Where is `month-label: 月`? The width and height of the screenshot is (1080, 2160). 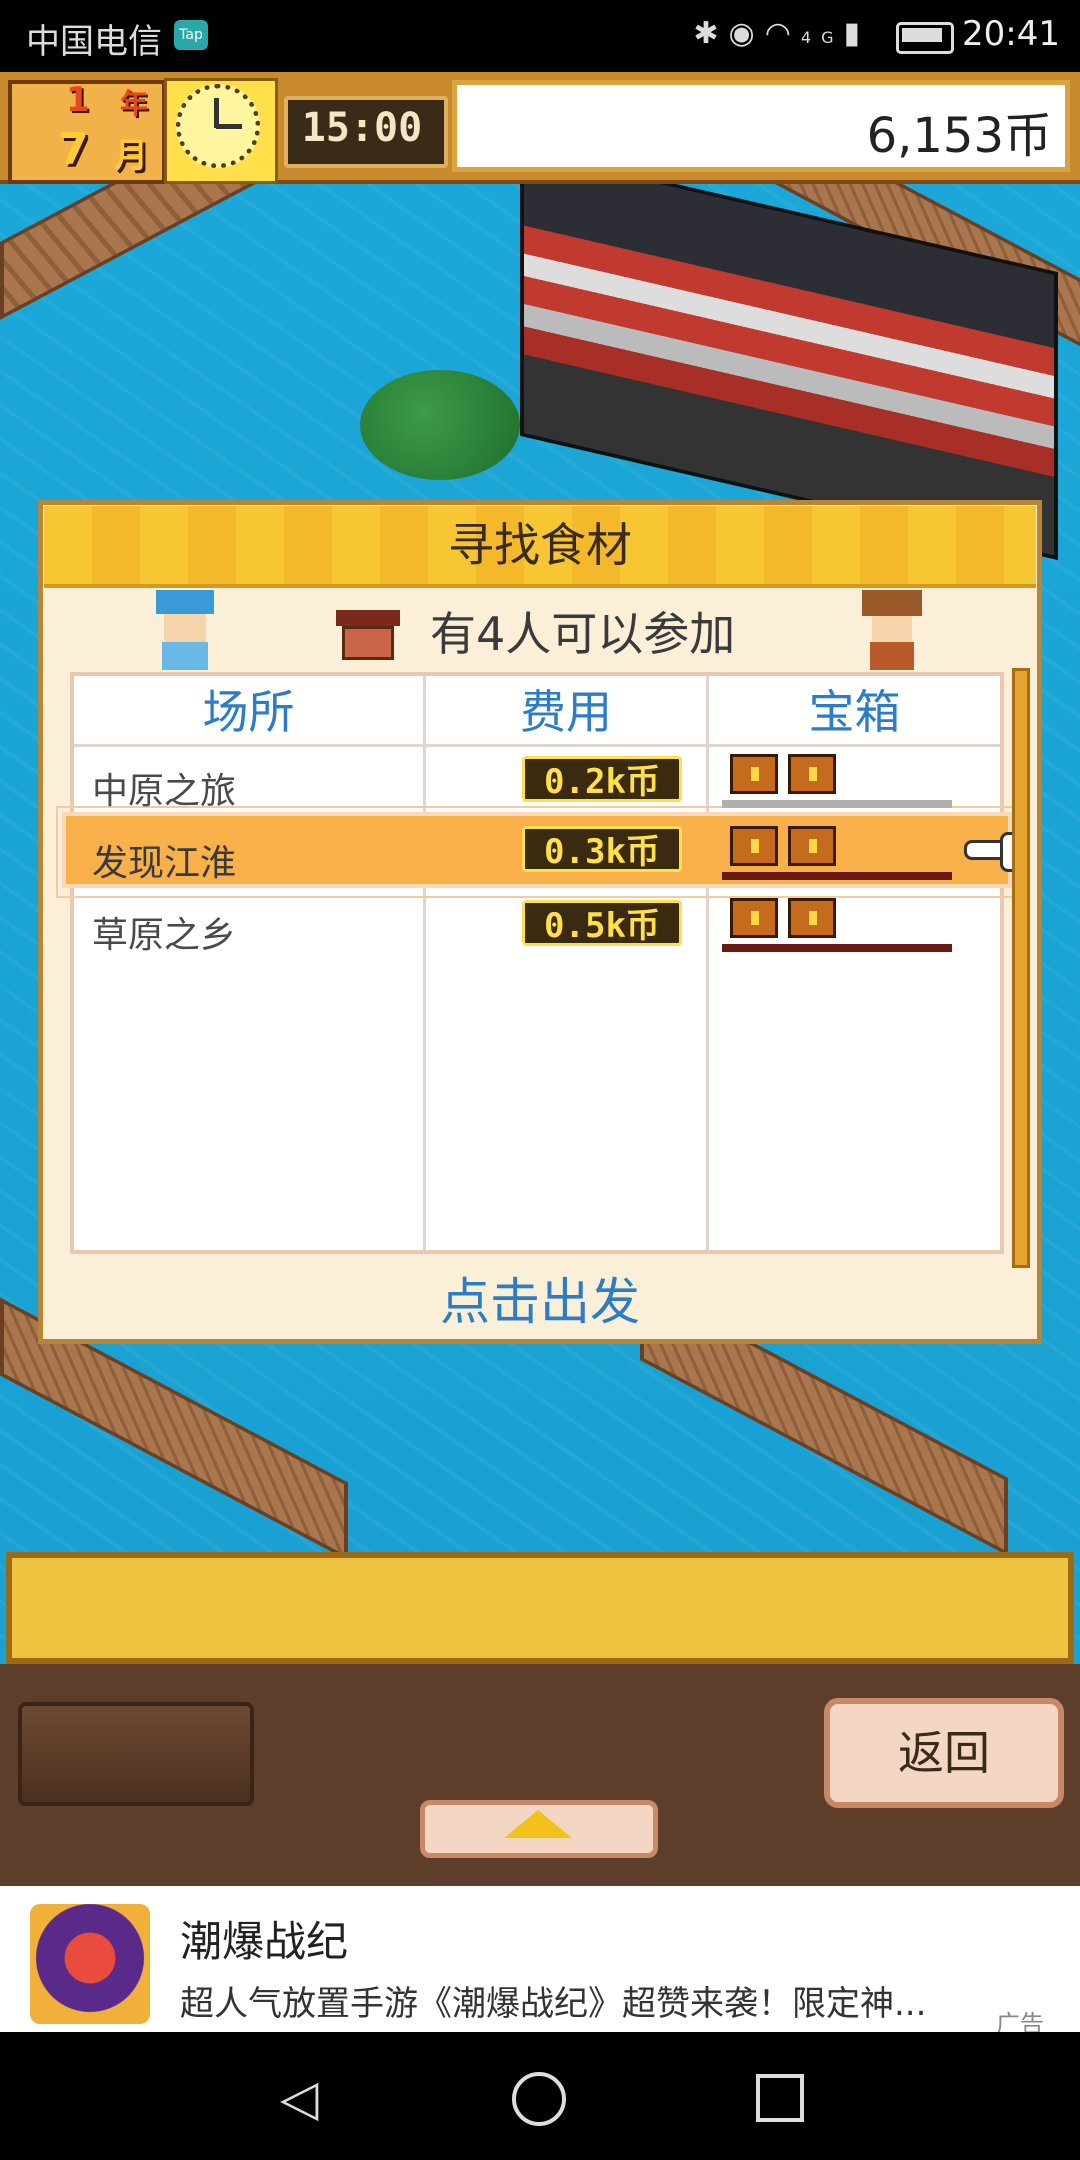 month-label: 月 is located at coordinates (131, 156).